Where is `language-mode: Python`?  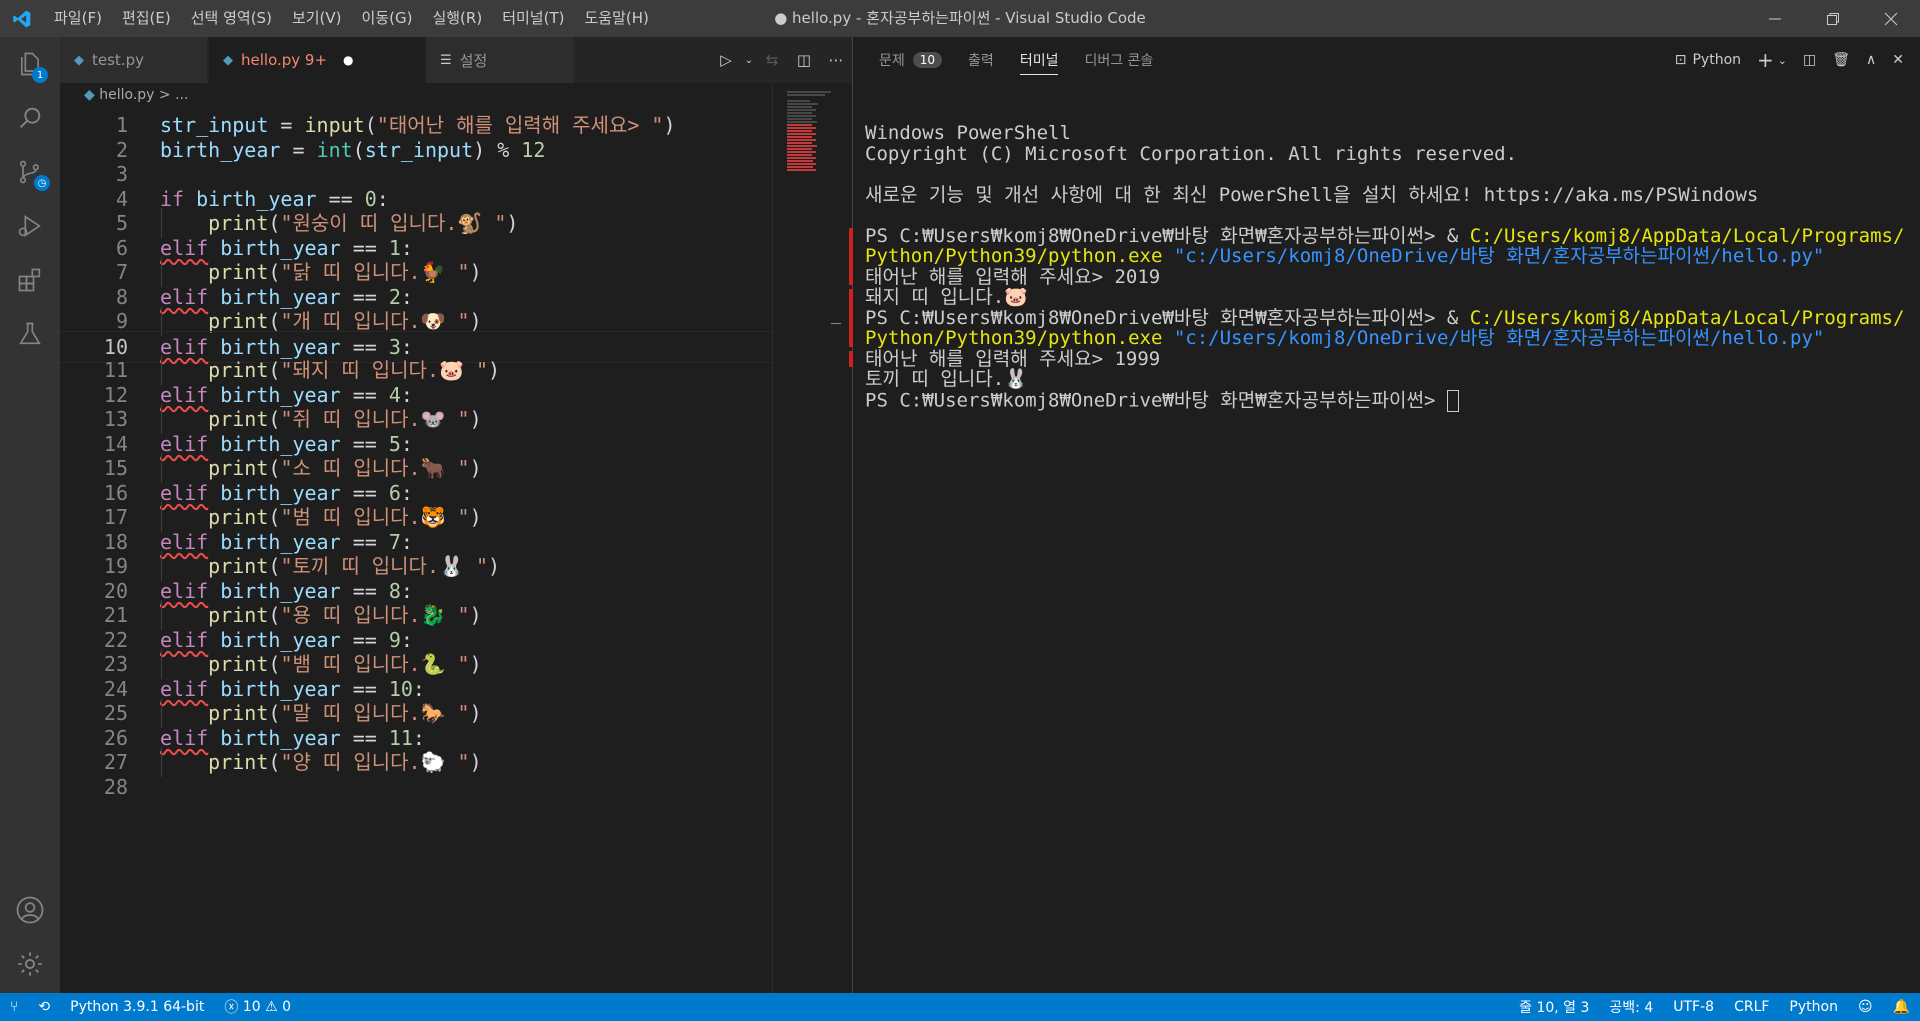
language-mode: Python is located at coordinates (1813, 1007).